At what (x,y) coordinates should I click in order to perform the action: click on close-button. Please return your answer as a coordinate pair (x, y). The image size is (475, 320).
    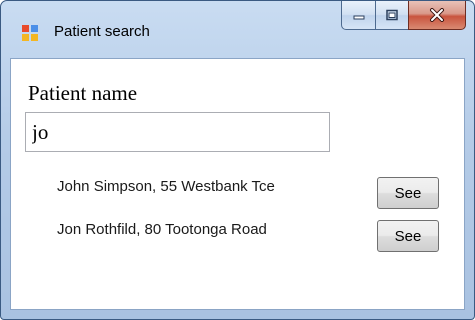
    Looking at the image, I should click on (437, 15).